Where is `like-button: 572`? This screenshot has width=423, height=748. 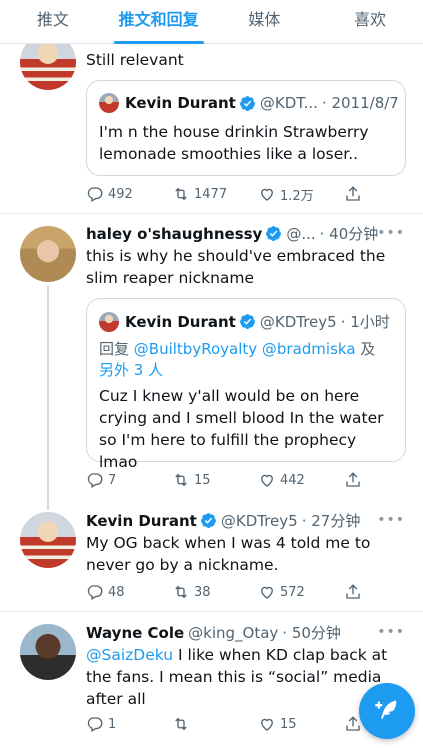 like-button: 572 is located at coordinates (301, 592).